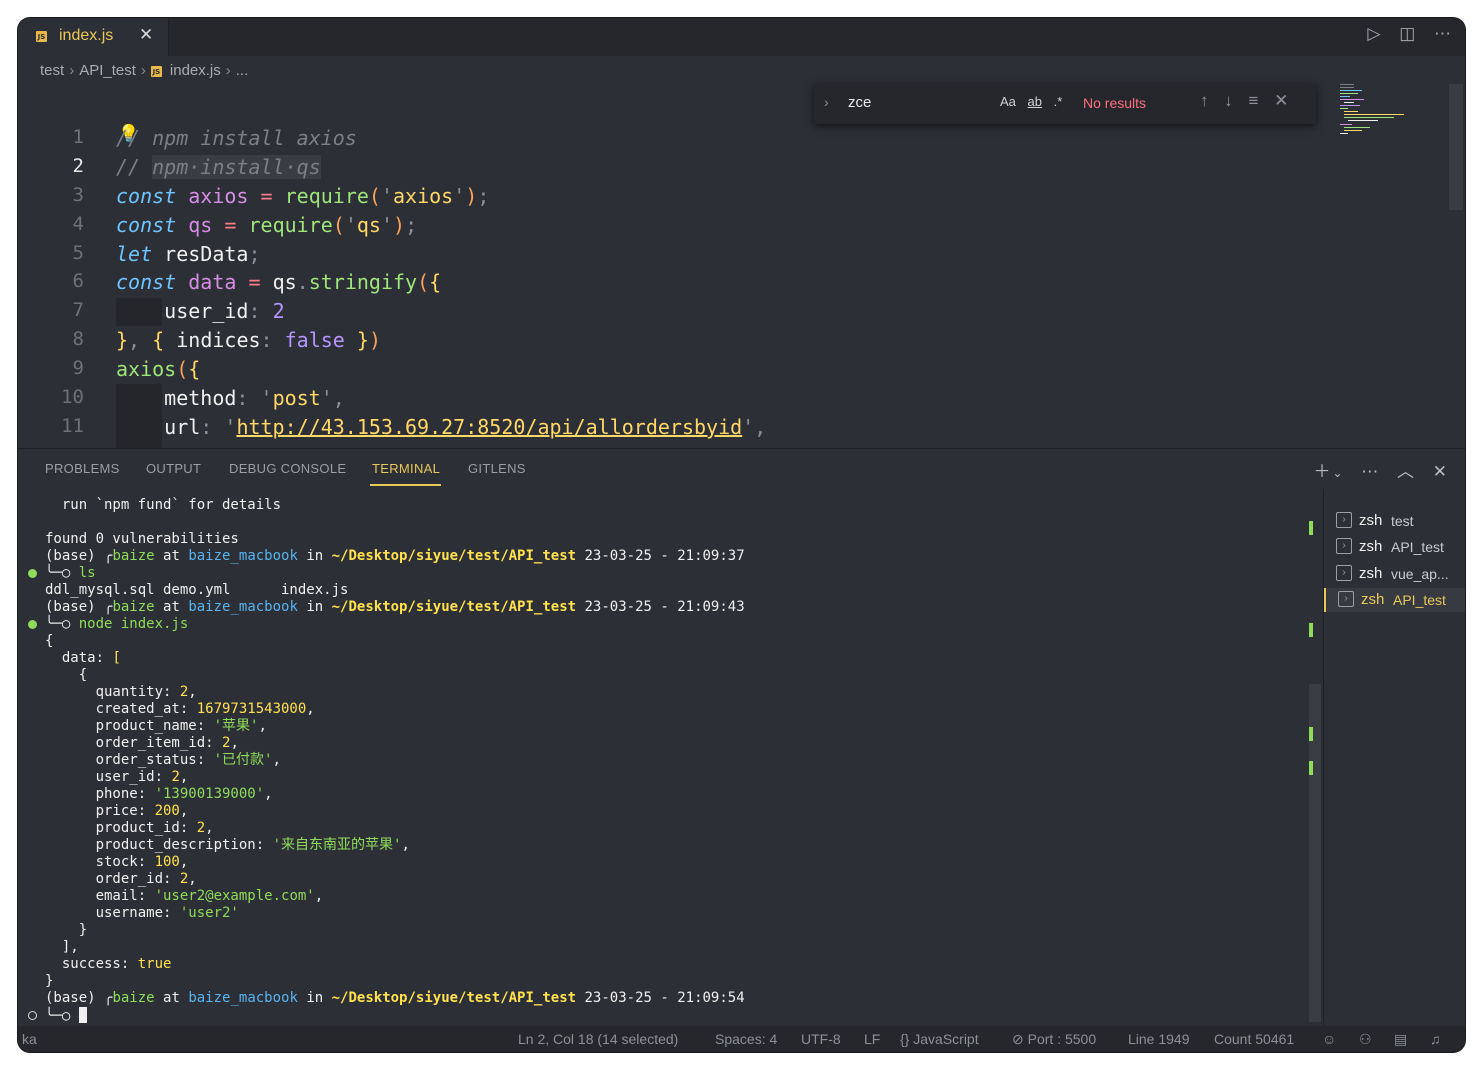  What do you see at coordinates (1373, 34) in the screenshot?
I see `run-icon: ▷` at bounding box center [1373, 34].